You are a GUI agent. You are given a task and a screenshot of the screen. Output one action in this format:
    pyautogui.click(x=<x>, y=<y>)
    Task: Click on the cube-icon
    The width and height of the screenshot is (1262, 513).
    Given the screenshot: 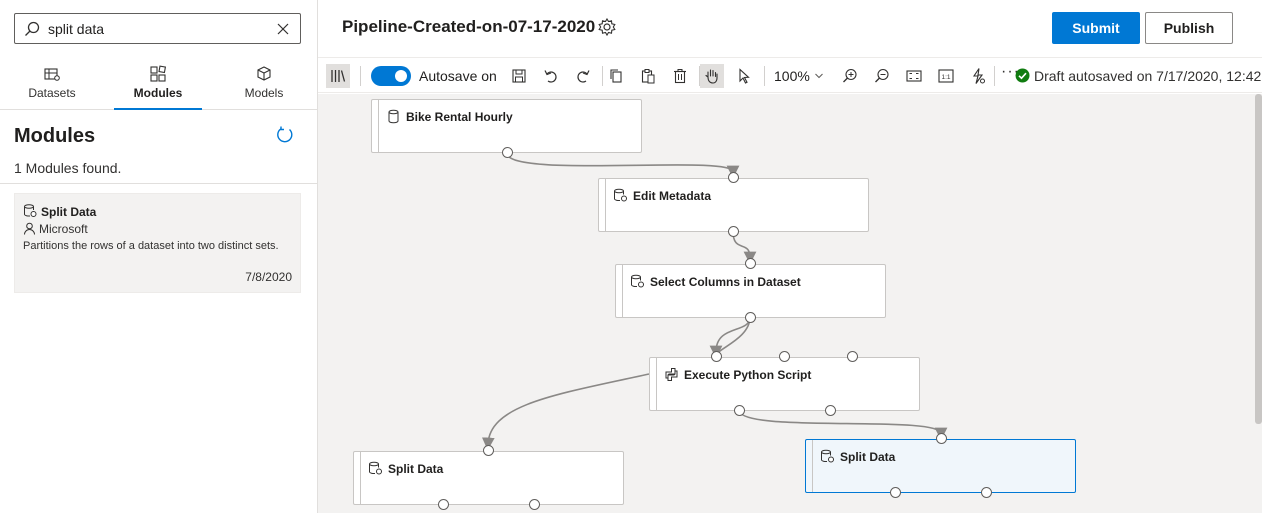 What is the action you would take?
    pyautogui.click(x=264, y=73)
    